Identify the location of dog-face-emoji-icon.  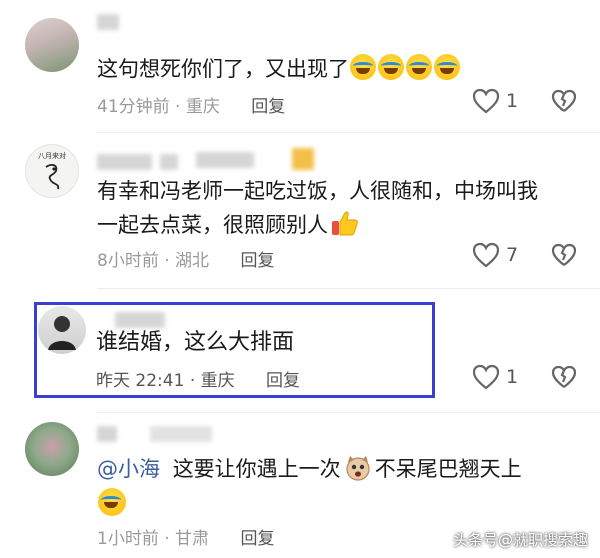
(358, 468).